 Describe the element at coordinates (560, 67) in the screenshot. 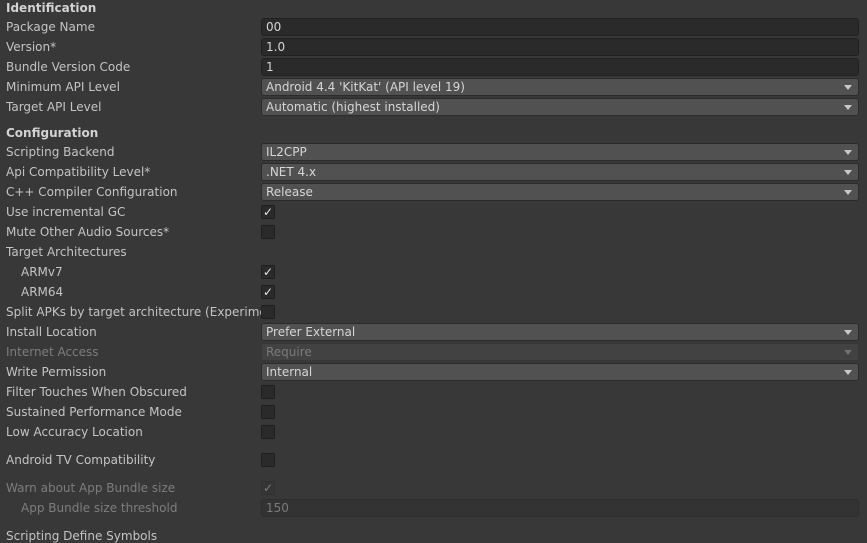

I see `bundle-version-code-input: 1` at that location.